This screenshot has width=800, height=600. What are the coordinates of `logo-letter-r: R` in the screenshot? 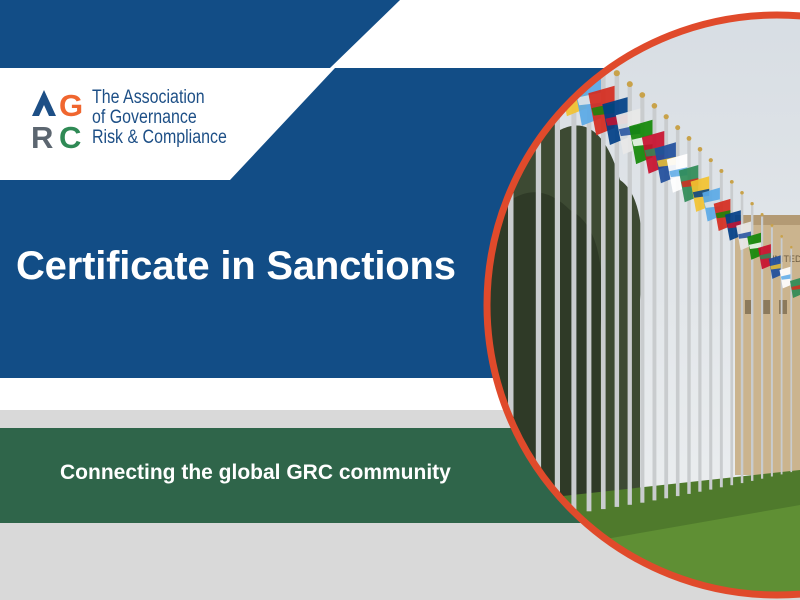 It's located at (42, 135).